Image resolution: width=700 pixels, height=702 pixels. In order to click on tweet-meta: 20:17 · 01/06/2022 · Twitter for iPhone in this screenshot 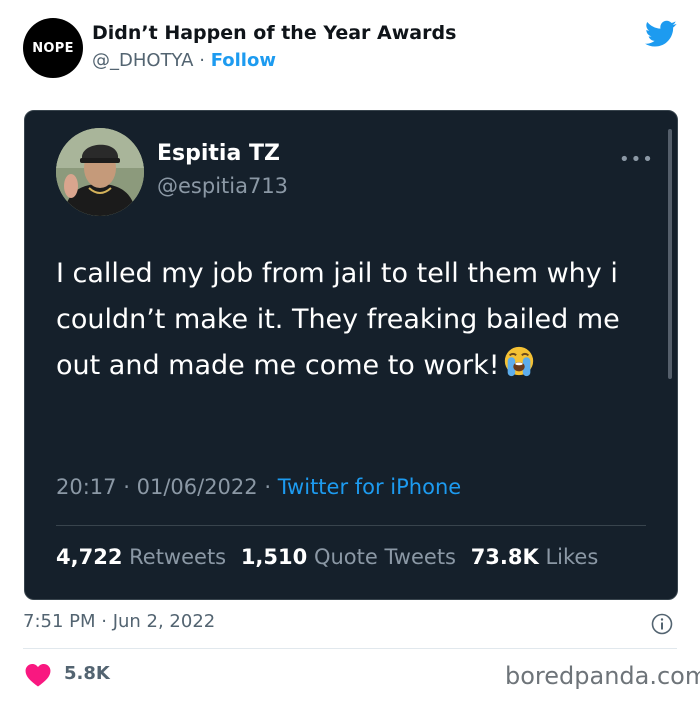, I will do `click(258, 487)`.